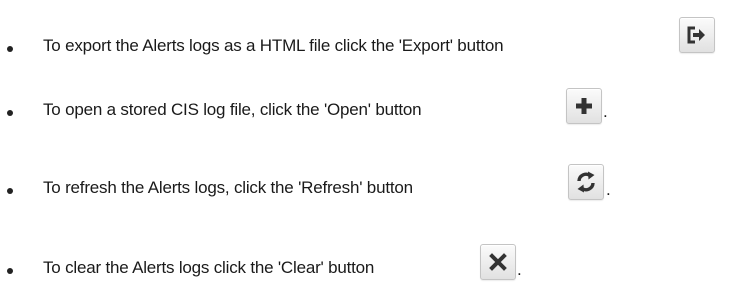 The height and width of the screenshot is (299, 740). Describe the element at coordinates (697, 35) in the screenshot. I see `export-button` at that location.